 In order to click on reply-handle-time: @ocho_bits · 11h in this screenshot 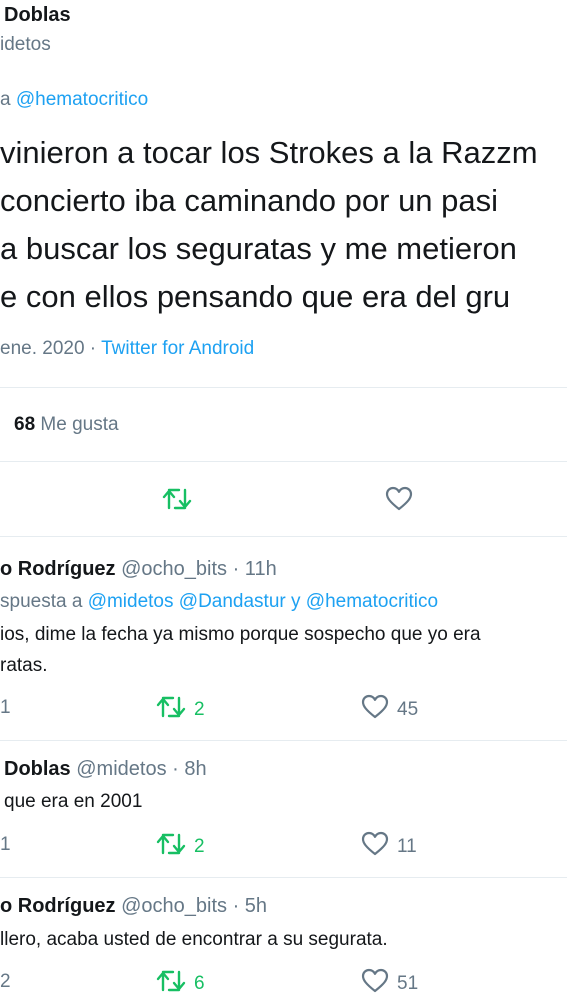, I will do `click(199, 569)`.